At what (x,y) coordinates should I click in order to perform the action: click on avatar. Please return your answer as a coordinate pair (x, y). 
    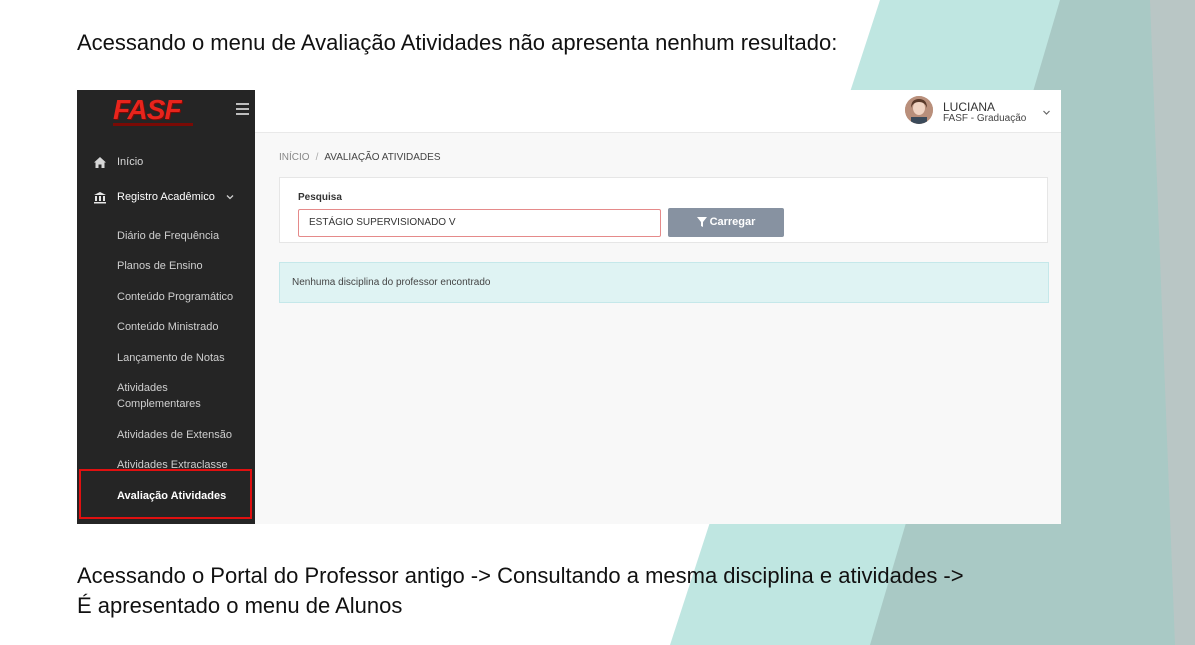
    Looking at the image, I should click on (919, 110).